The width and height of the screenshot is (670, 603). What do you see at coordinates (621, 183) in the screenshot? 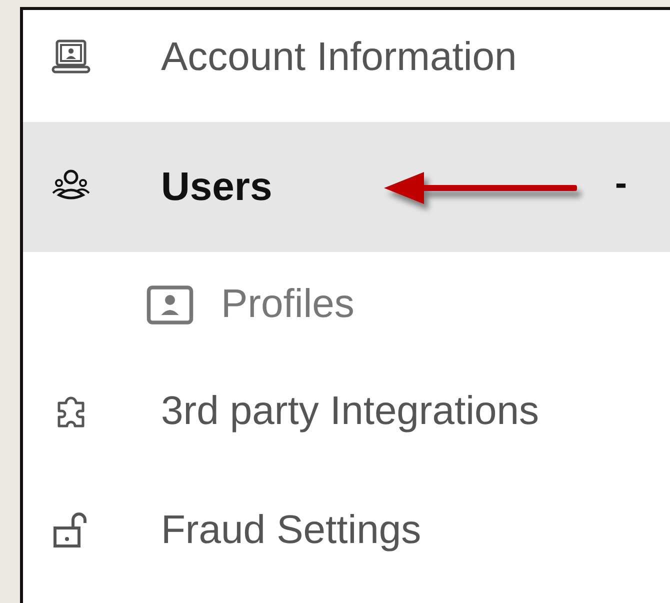
I see `collapse-toggle: -` at bounding box center [621, 183].